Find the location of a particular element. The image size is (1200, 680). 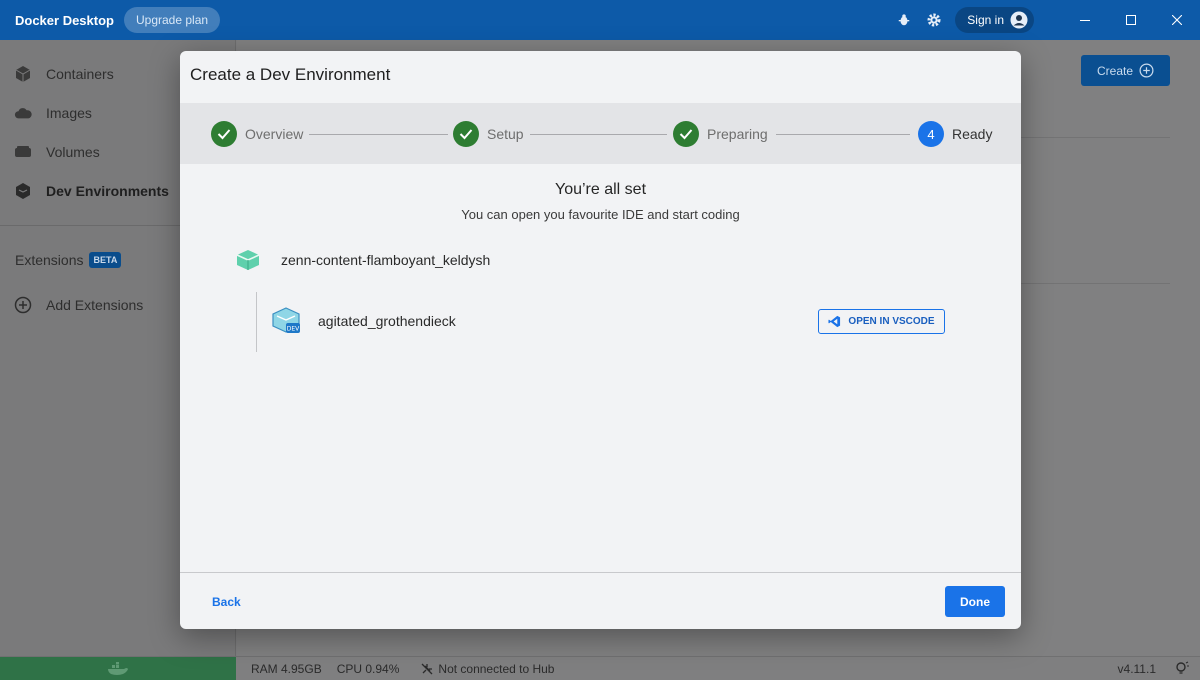

dev-env-icon is located at coordinates (23, 191).